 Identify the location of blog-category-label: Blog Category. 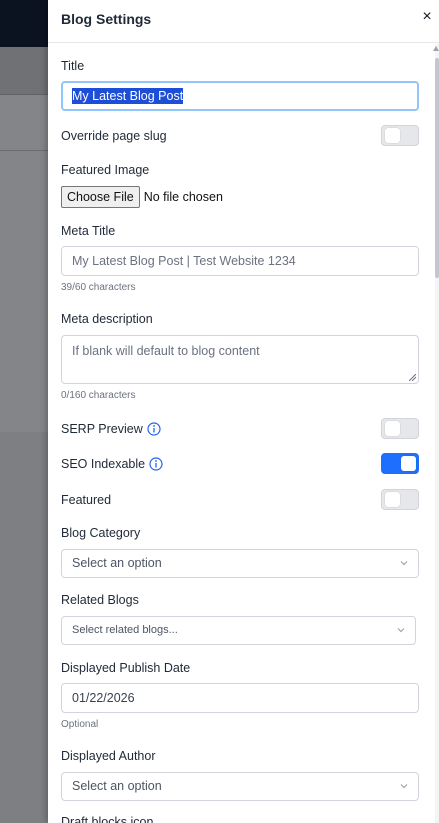
(101, 533).